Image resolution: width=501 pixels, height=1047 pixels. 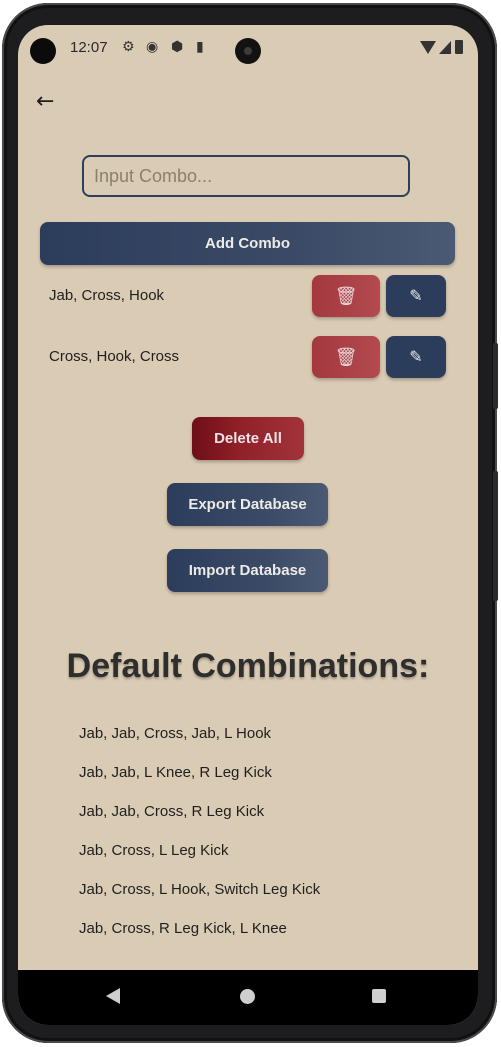 I want to click on combo-row: Cross, Hook, Cross 🗑 ✎, so click(x=248, y=358).